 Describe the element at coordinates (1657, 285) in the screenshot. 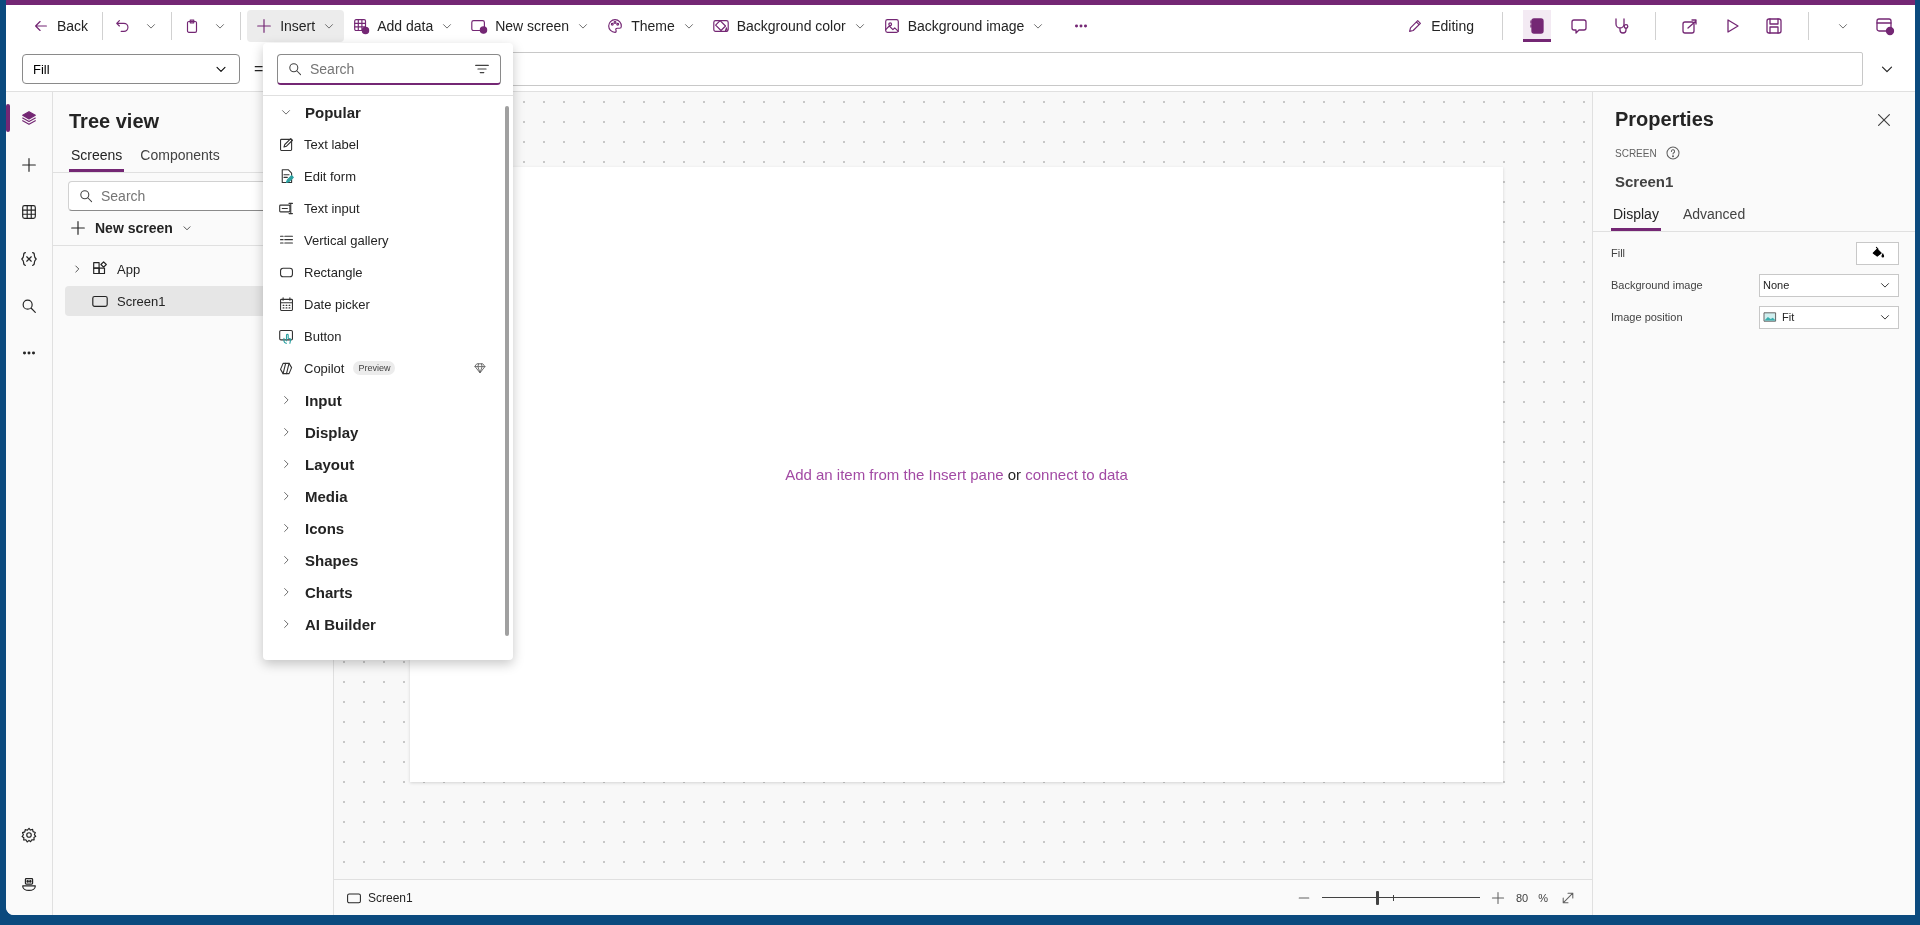

I see `property-label: Background image` at that location.